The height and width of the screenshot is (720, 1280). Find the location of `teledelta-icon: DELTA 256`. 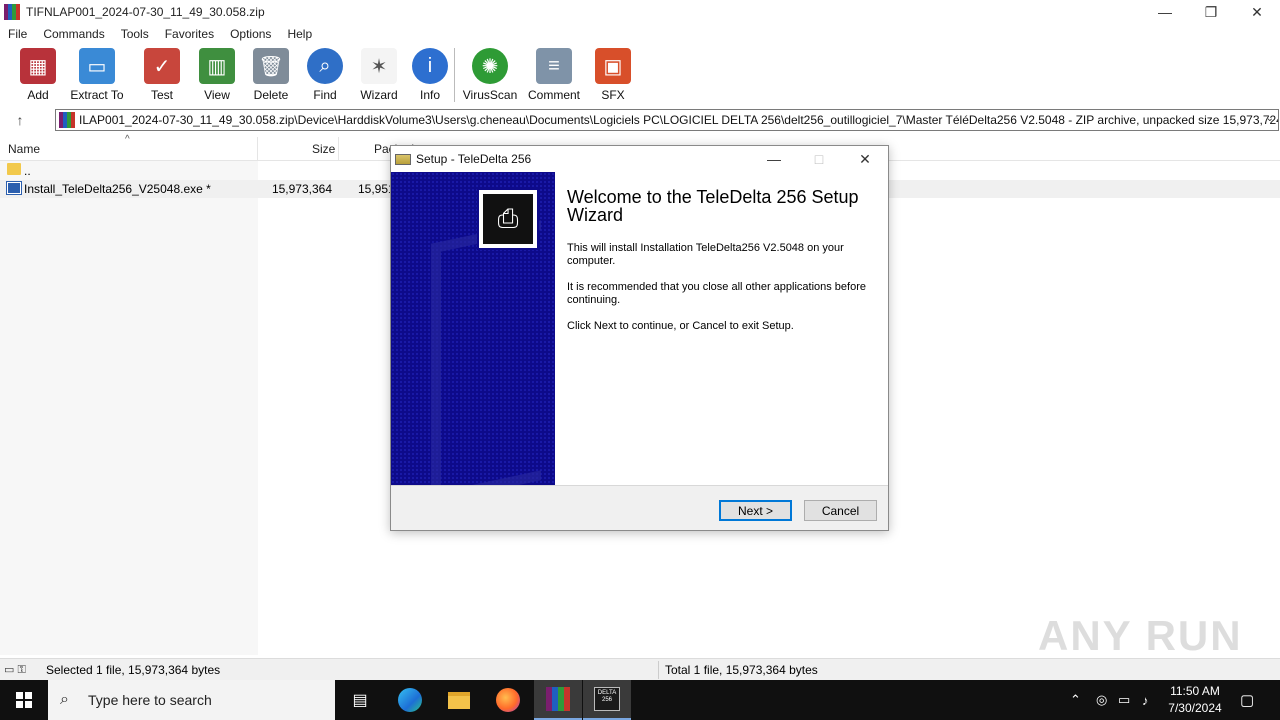

teledelta-icon: DELTA 256 is located at coordinates (607, 700).